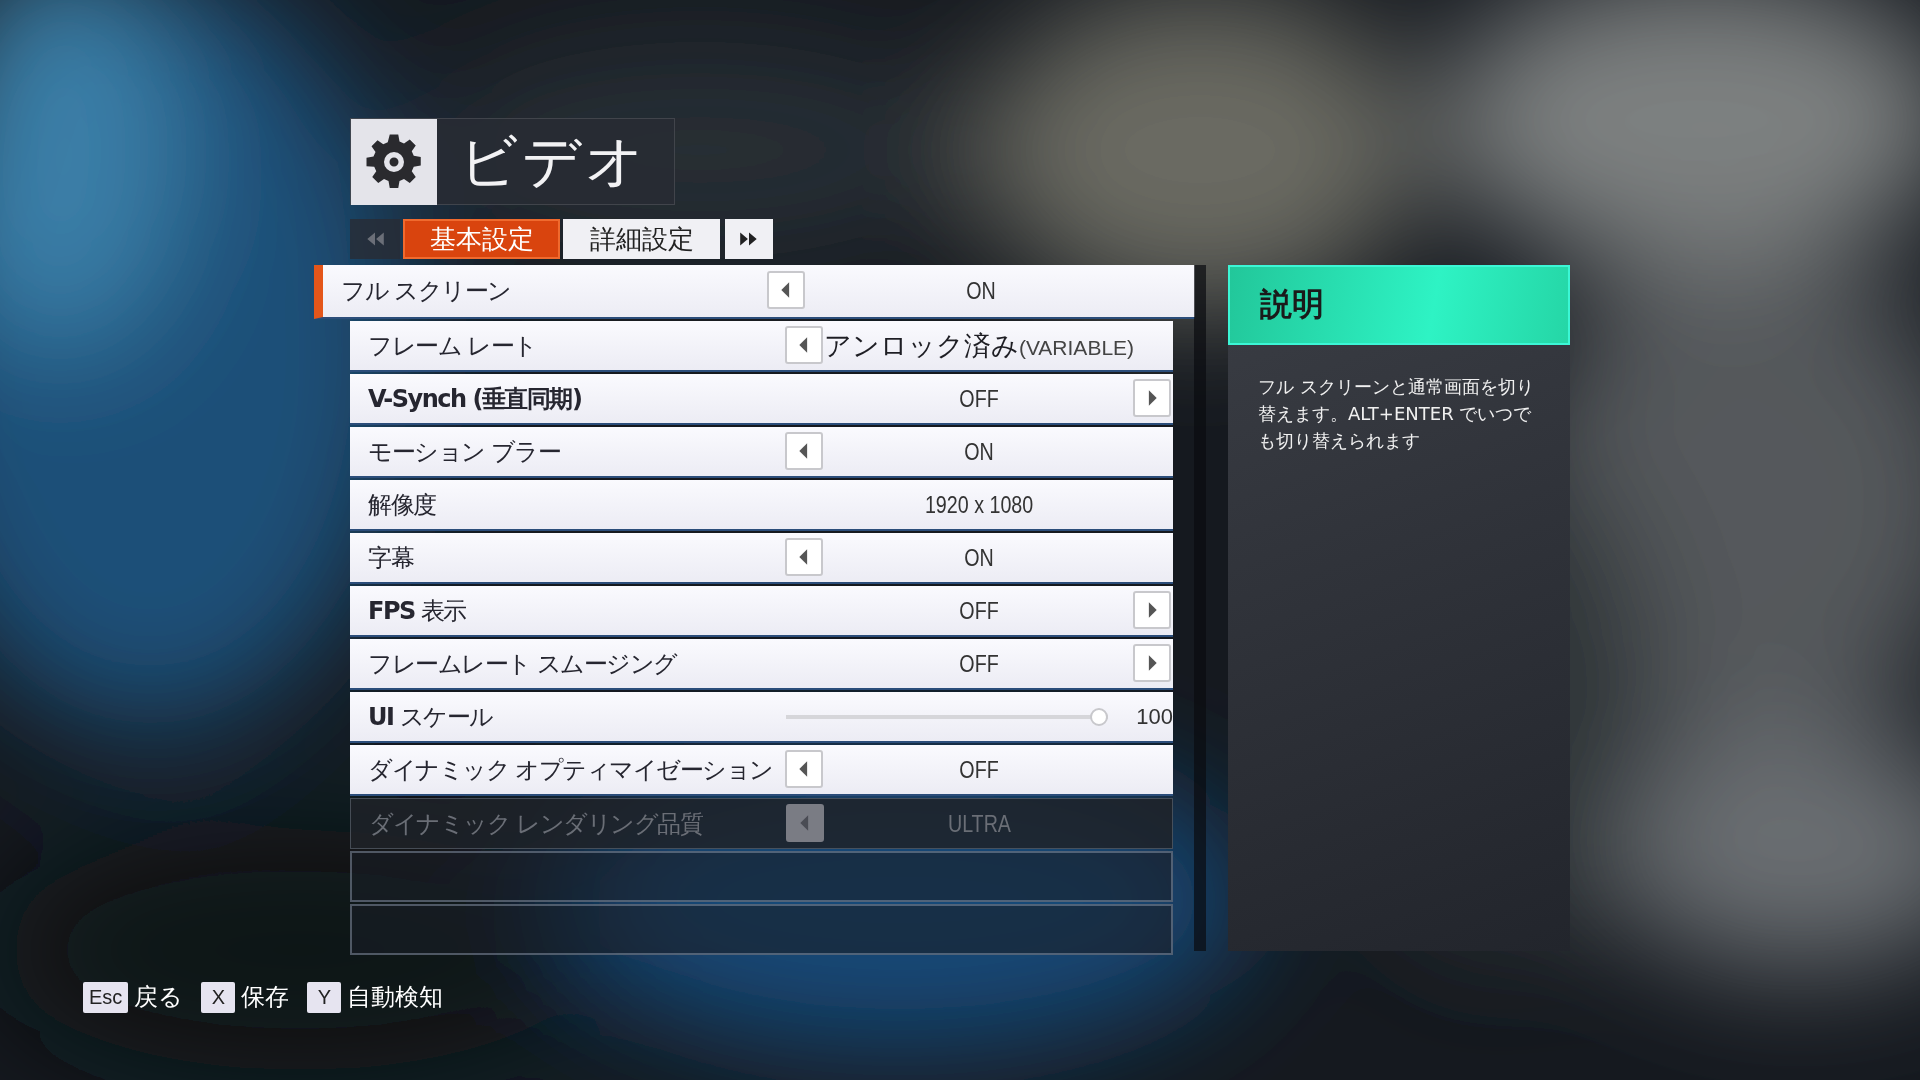  What do you see at coordinates (761, 399) in the screenshot?
I see `setting-row: V-Synch (垂直同期) OFF` at bounding box center [761, 399].